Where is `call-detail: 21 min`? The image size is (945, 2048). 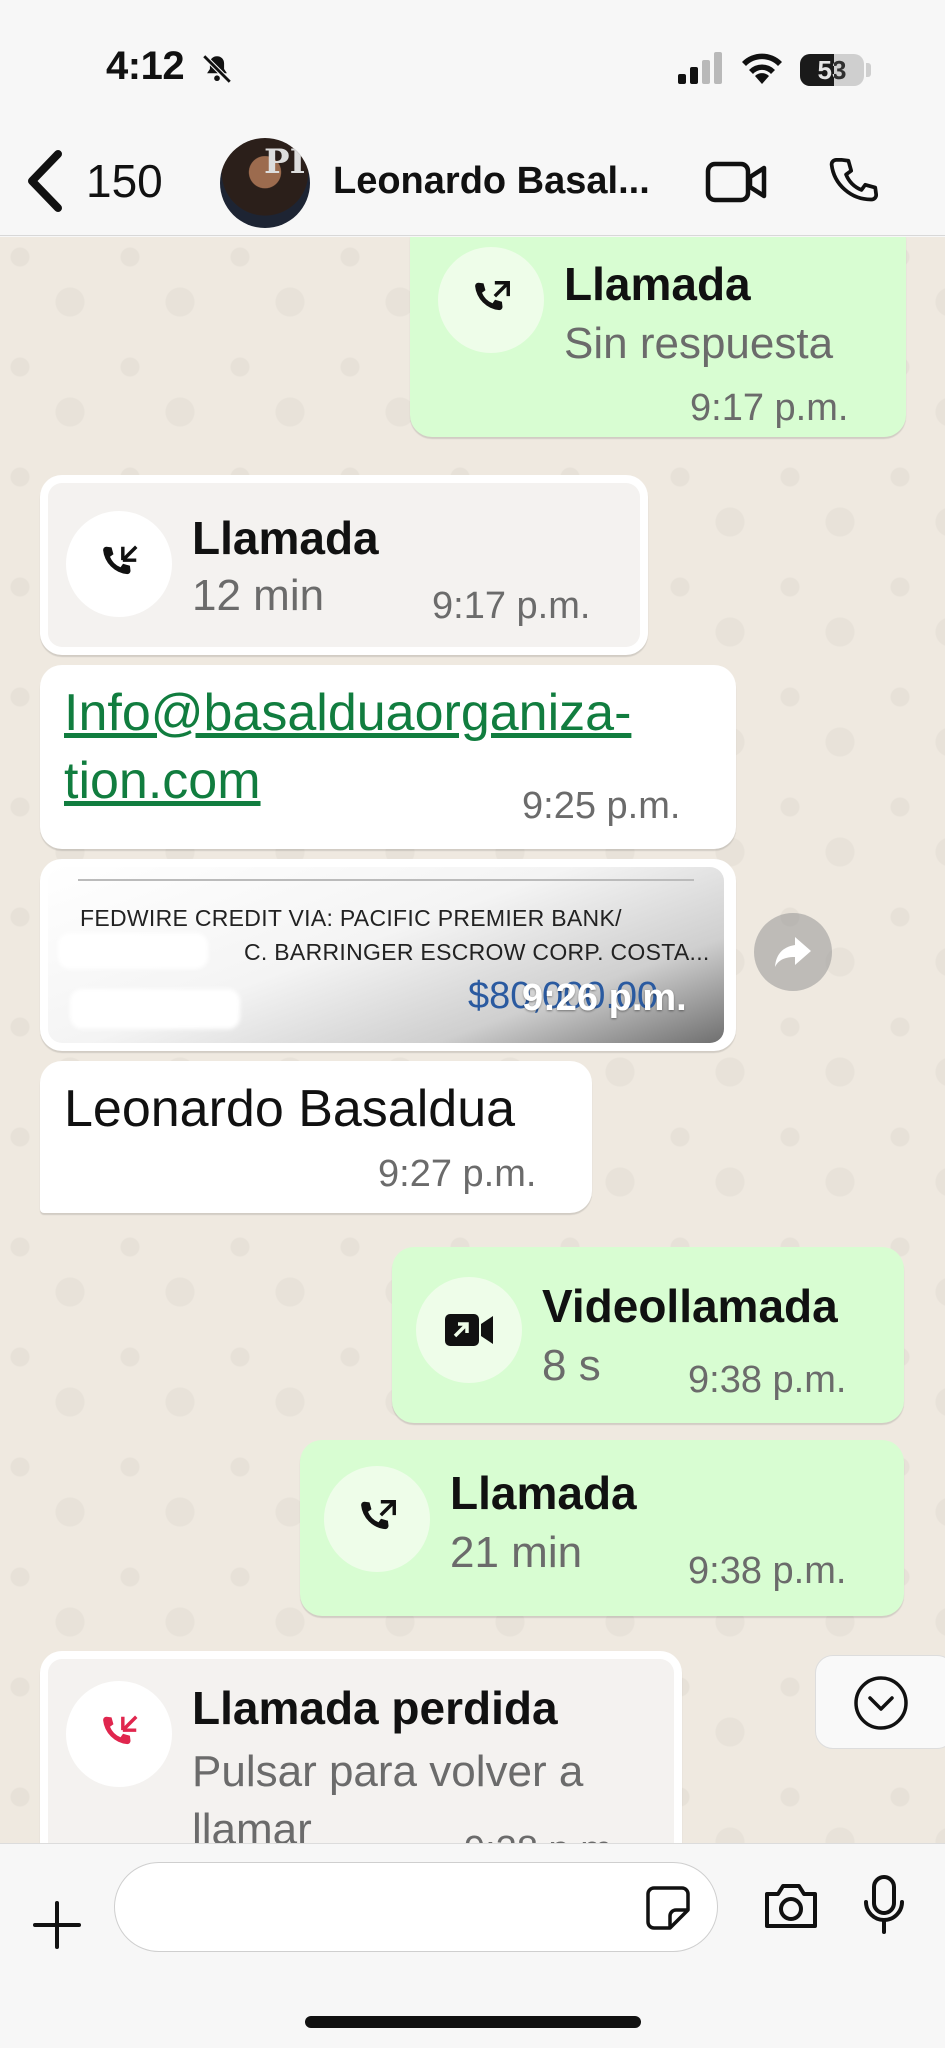 call-detail: 21 min is located at coordinates (516, 1552).